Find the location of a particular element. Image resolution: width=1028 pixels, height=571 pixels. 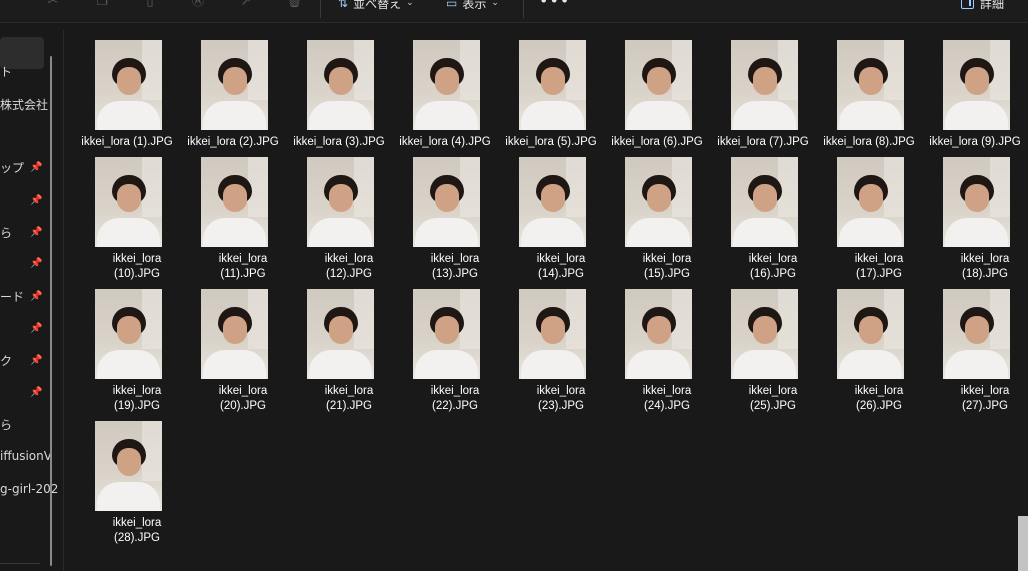

rename-icon: Ⓐ is located at coordinates (198, 5).